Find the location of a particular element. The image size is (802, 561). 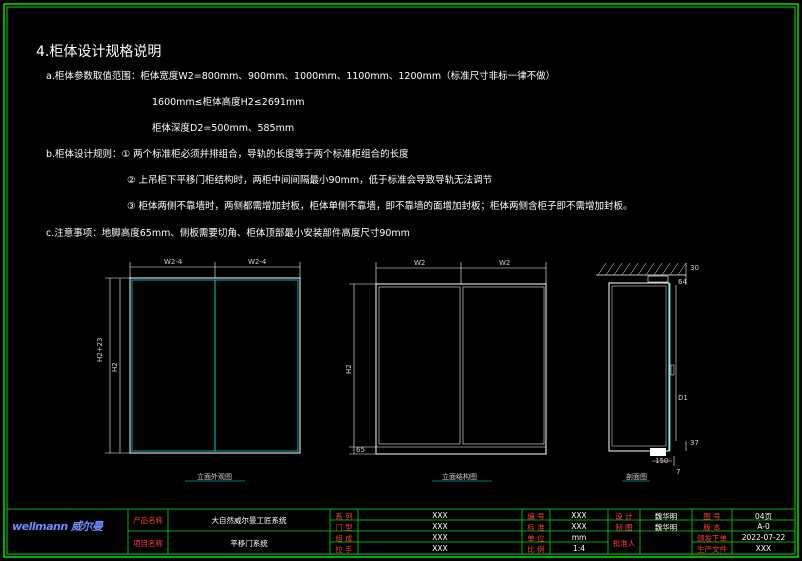

tb-unit-label: 单 位 is located at coordinates (536, 538).